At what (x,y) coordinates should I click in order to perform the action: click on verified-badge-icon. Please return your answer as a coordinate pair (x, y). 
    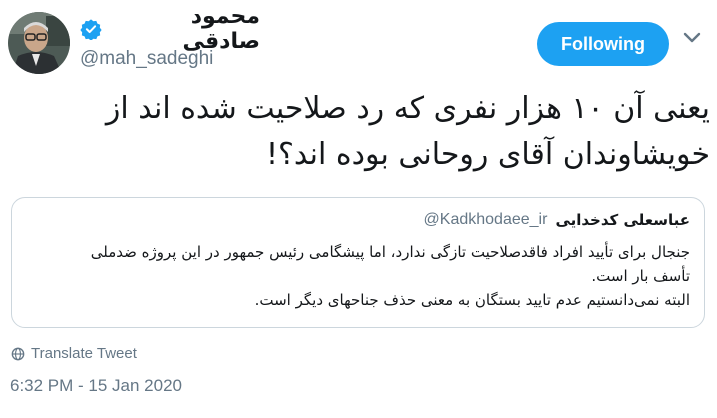
    Looking at the image, I should click on (91, 29).